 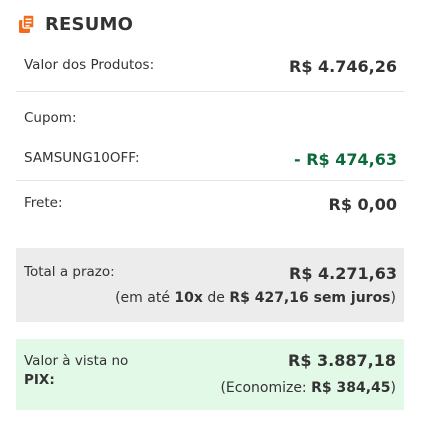 I want to click on installments-row: Total a prazo: R$ 4.271,63, so click(x=210, y=273).